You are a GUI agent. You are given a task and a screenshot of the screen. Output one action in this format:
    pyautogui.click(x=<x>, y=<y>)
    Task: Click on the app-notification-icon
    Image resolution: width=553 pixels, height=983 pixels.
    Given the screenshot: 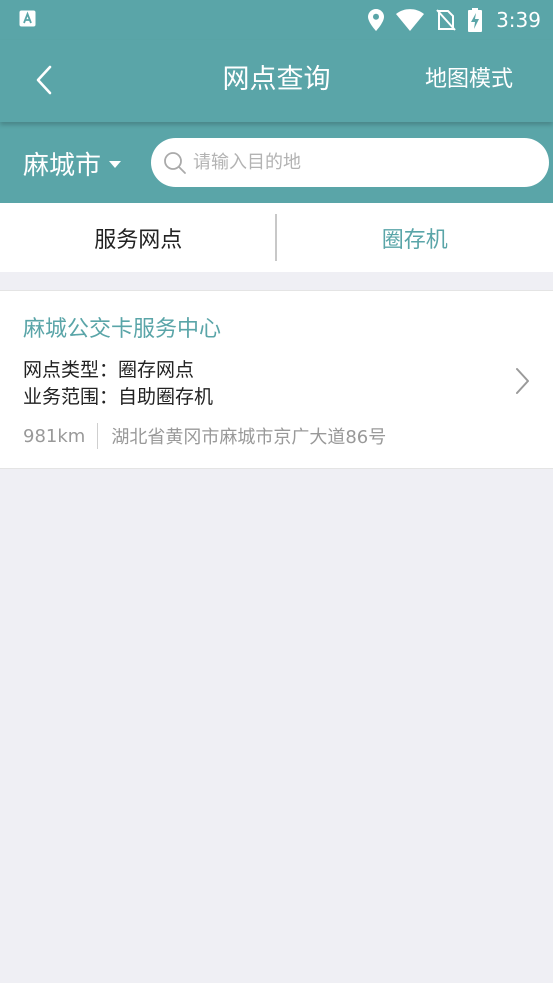 What is the action you would take?
    pyautogui.click(x=27, y=18)
    